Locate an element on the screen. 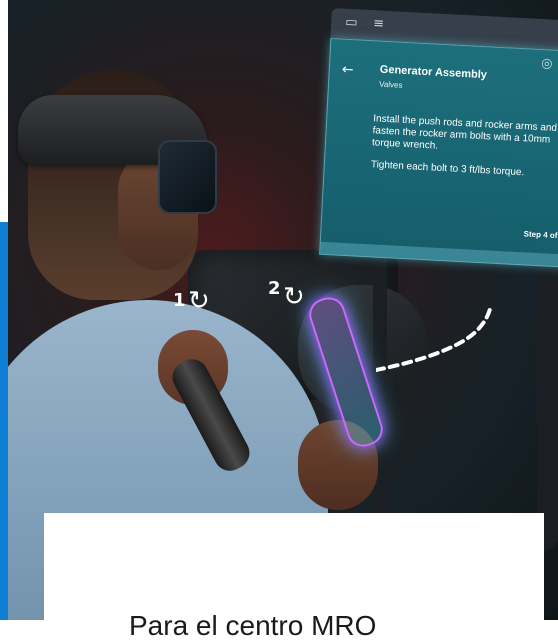 The height and width of the screenshot is (642, 558). card-heading: Para el centro MRO is located at coordinates (253, 625).